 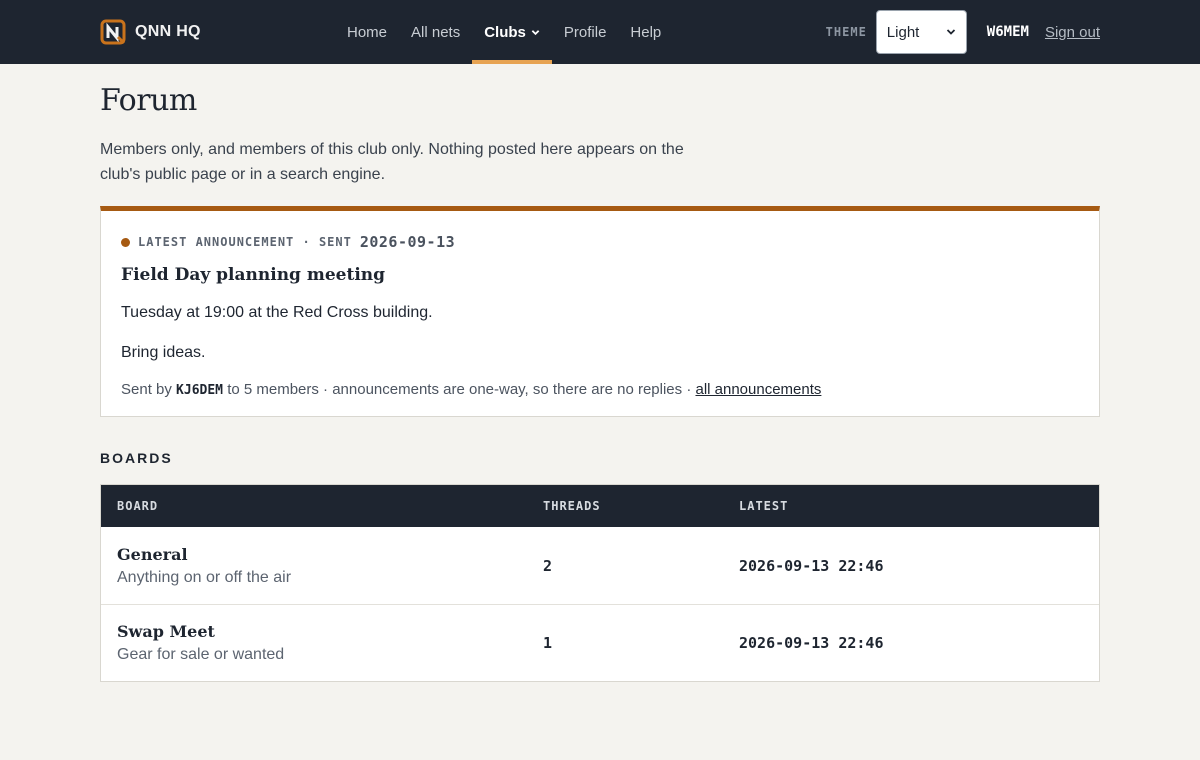 I want to click on board-name-link: General, so click(x=330, y=554).